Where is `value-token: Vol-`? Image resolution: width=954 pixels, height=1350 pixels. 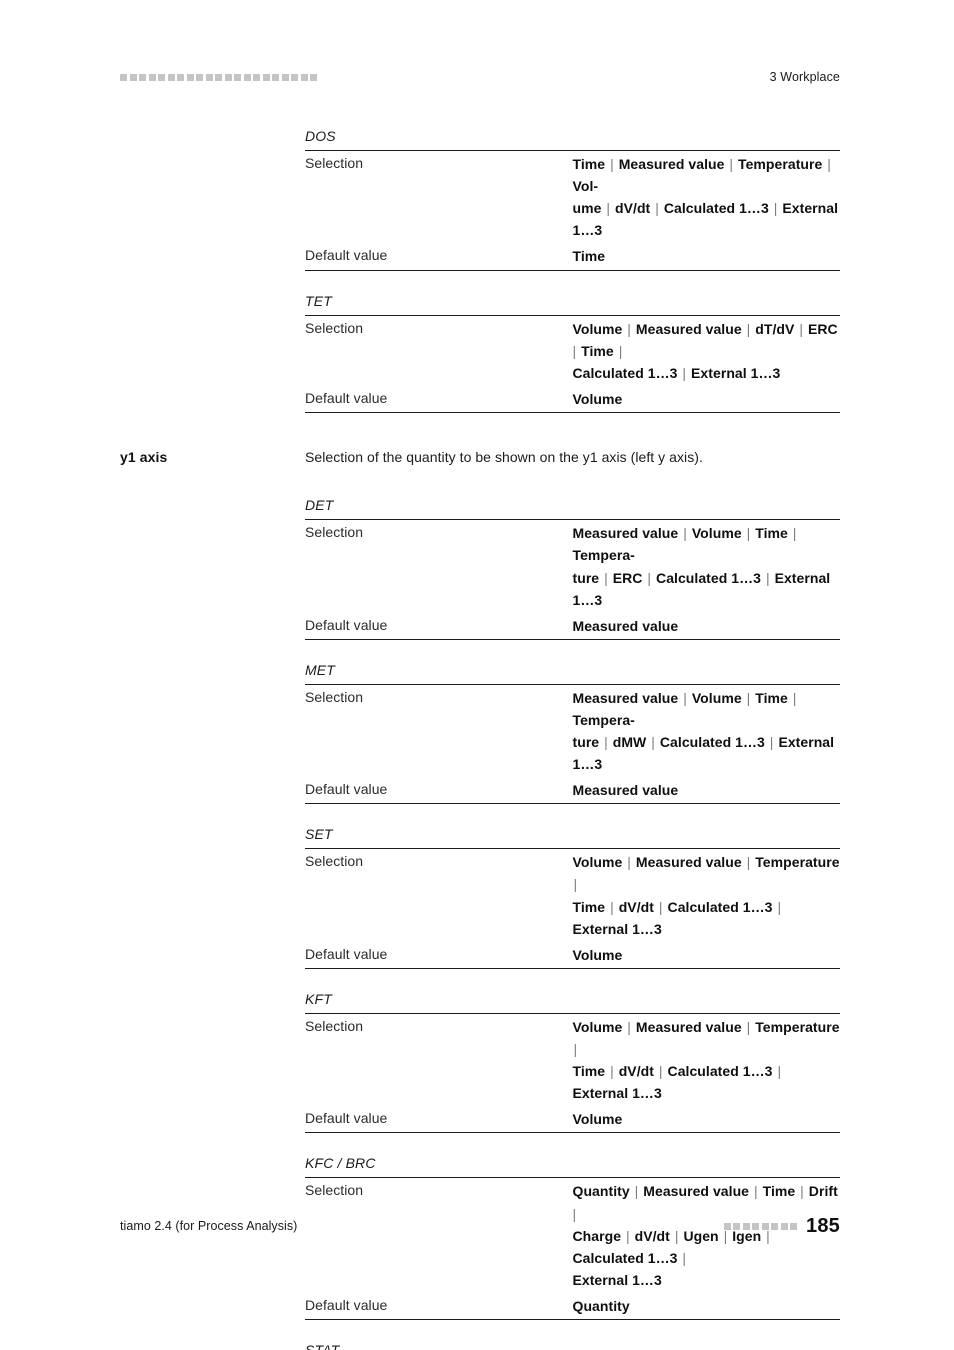
value-token: Vol- is located at coordinates (585, 186).